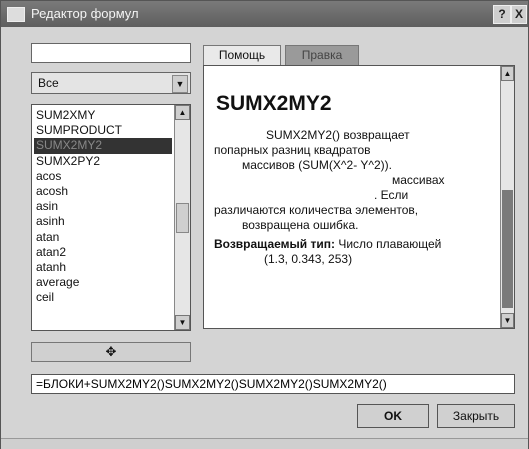 The image size is (529, 449). I want to click on status-bar, so click(264, 443).